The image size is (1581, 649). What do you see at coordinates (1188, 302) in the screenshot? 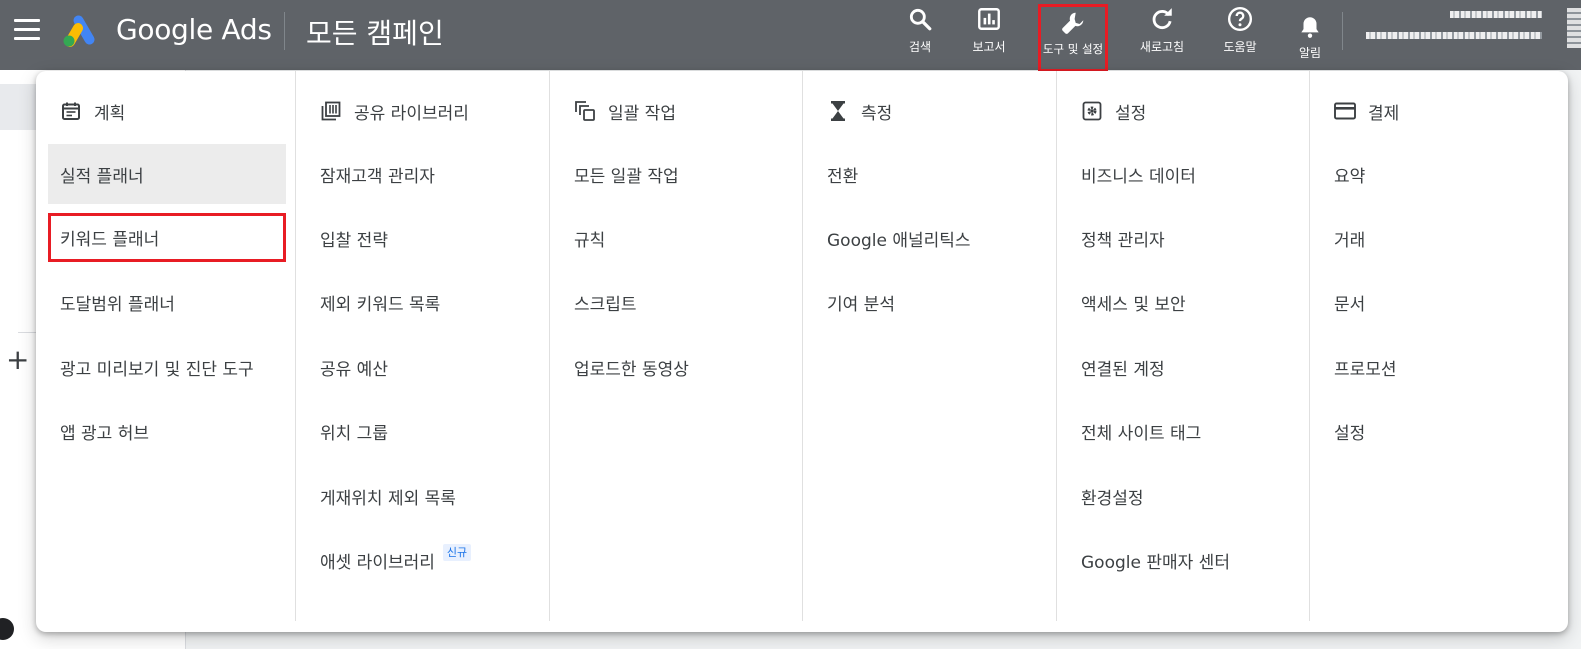
I see `menu-item-access-and-security: 액세스 및 보안` at bounding box center [1188, 302].